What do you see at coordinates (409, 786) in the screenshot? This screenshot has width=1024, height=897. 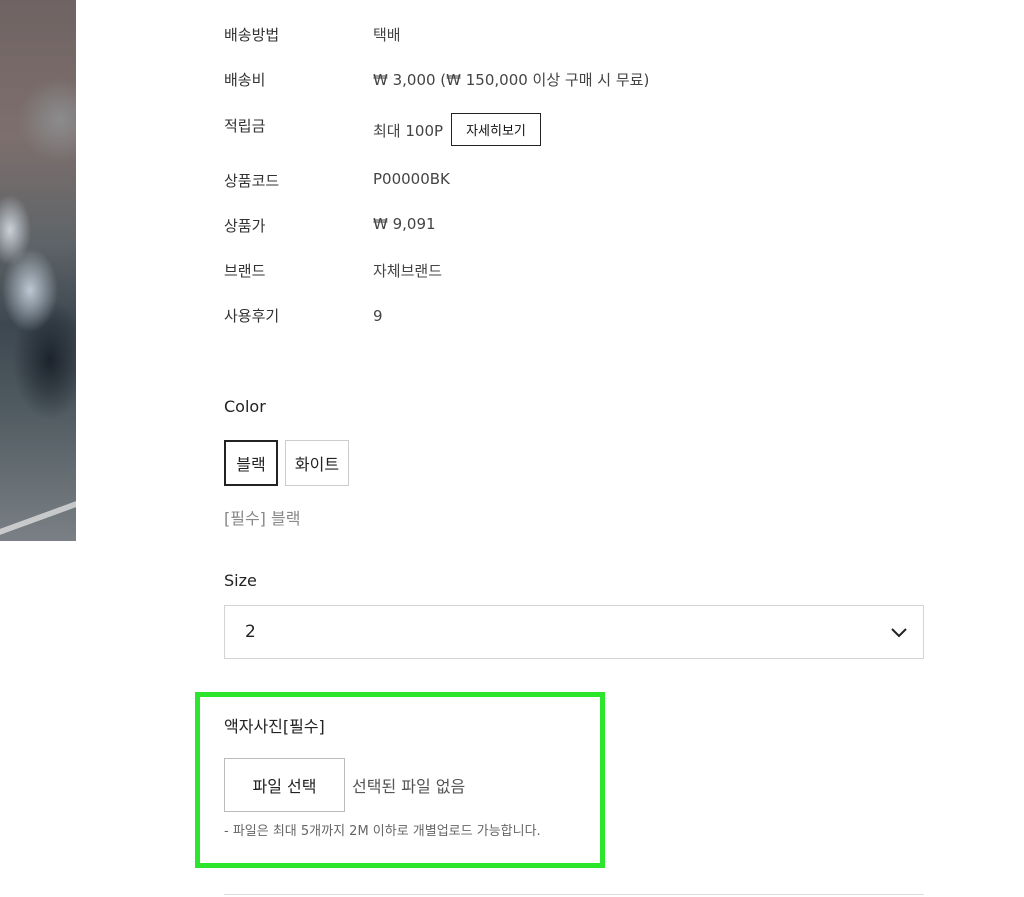 I see `file-status-text: 선택된 파일 없음` at bounding box center [409, 786].